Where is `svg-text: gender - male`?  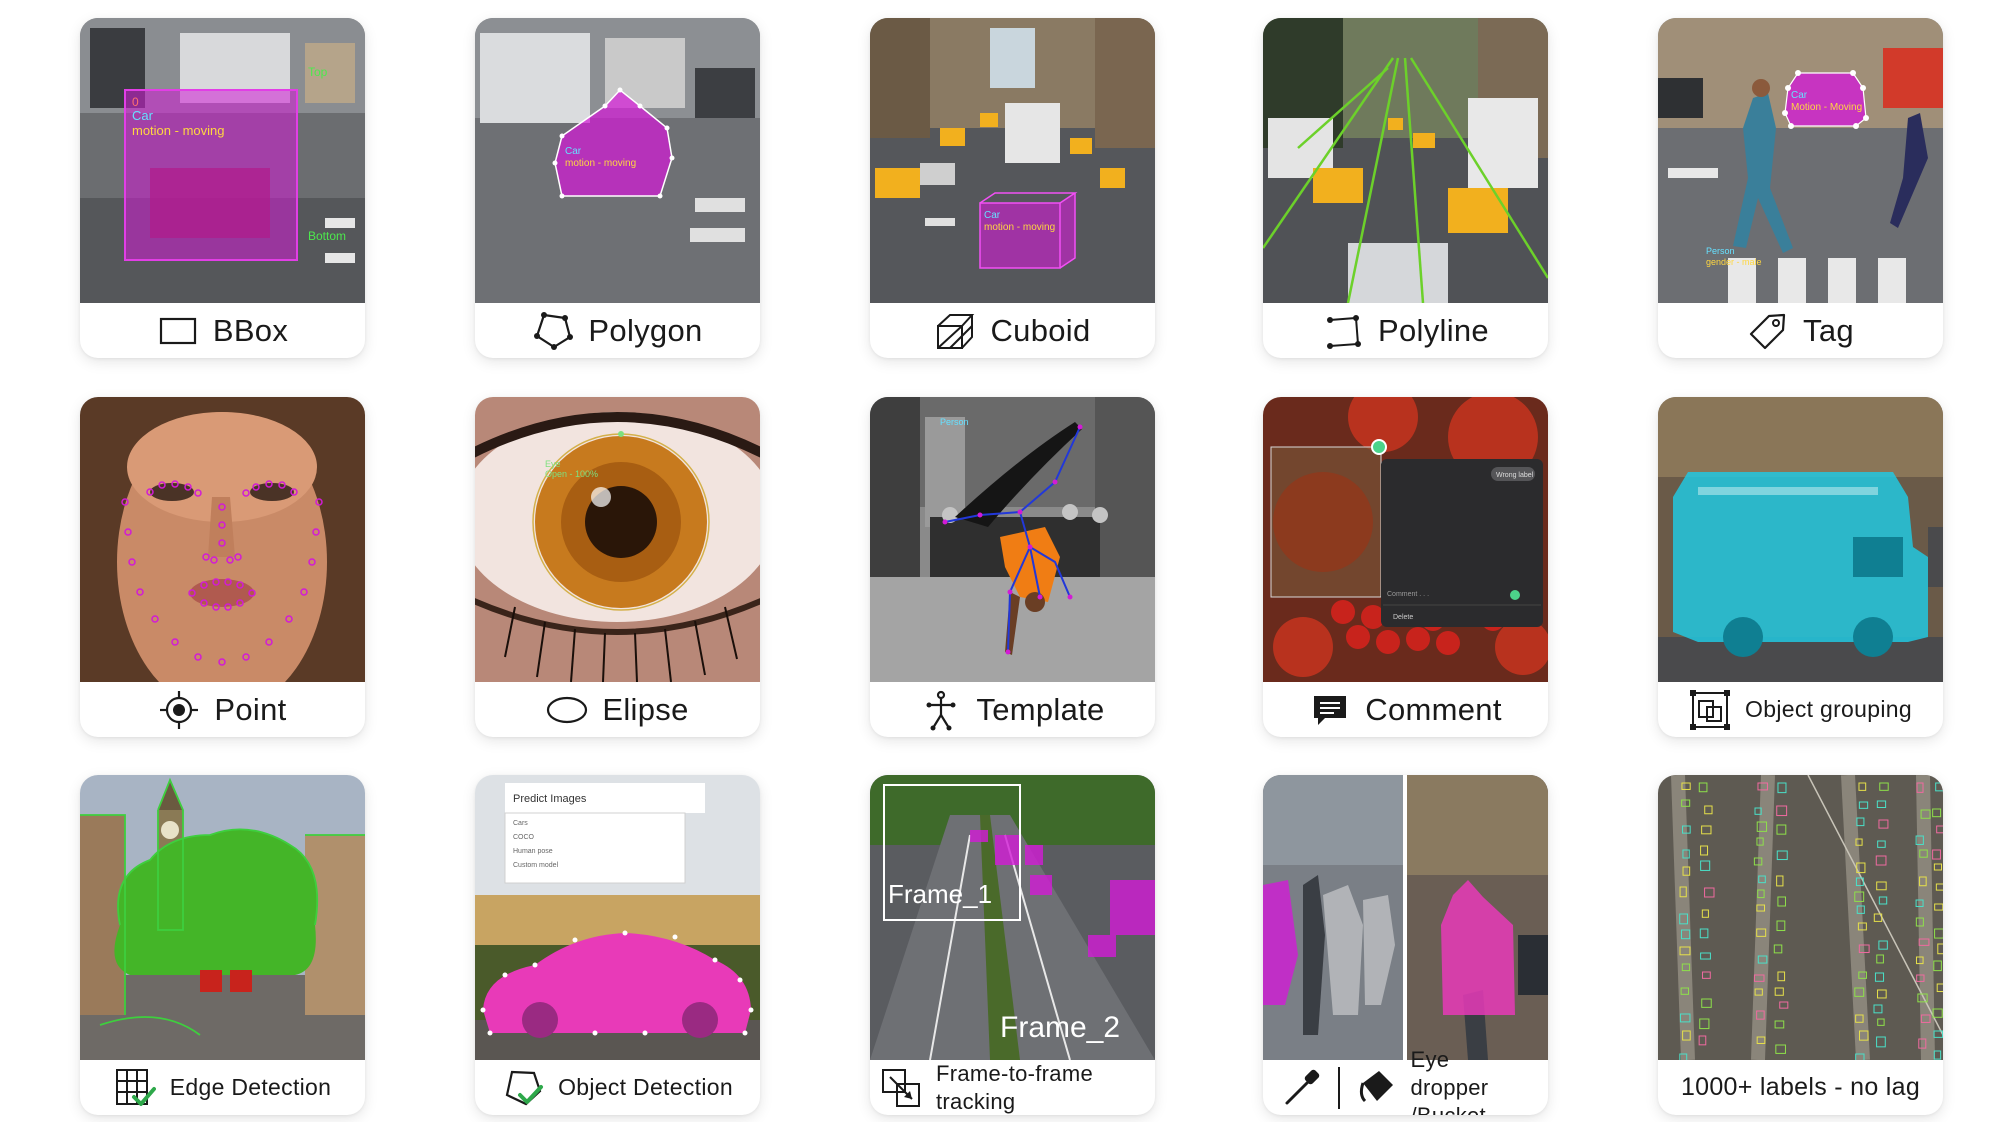 svg-text: gender - male is located at coordinates (1734, 262).